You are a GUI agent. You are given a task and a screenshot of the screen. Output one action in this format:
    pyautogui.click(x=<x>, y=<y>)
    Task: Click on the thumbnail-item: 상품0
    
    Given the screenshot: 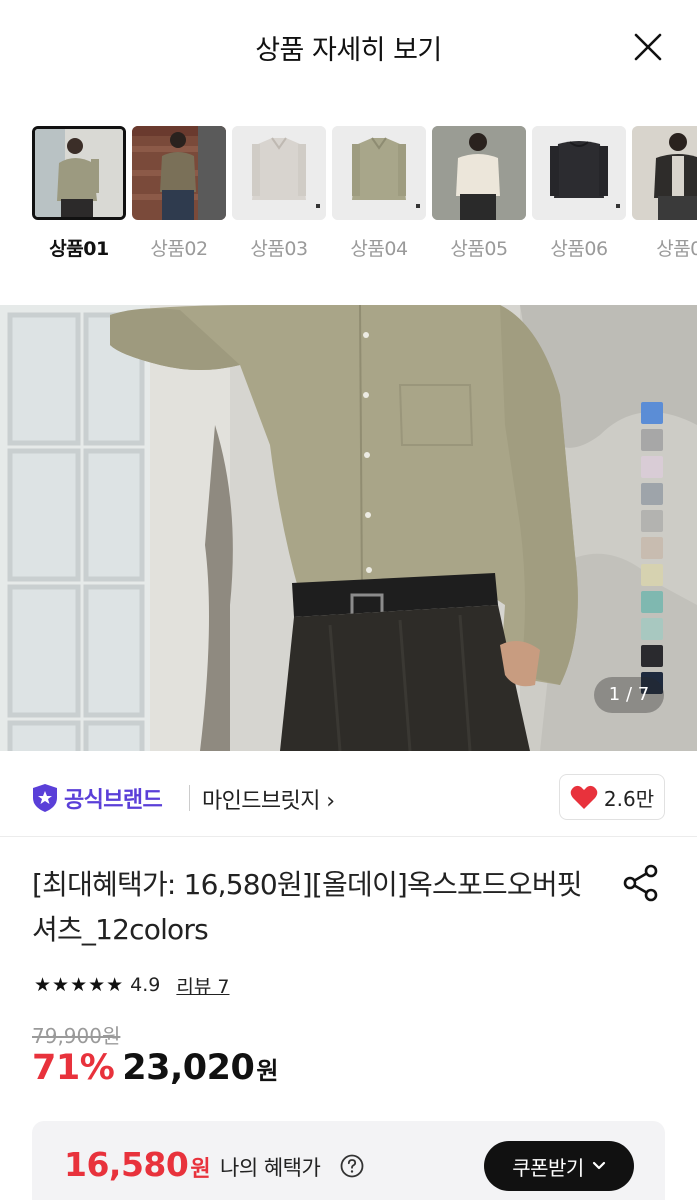 What is the action you would take?
    pyautogui.click(x=664, y=193)
    